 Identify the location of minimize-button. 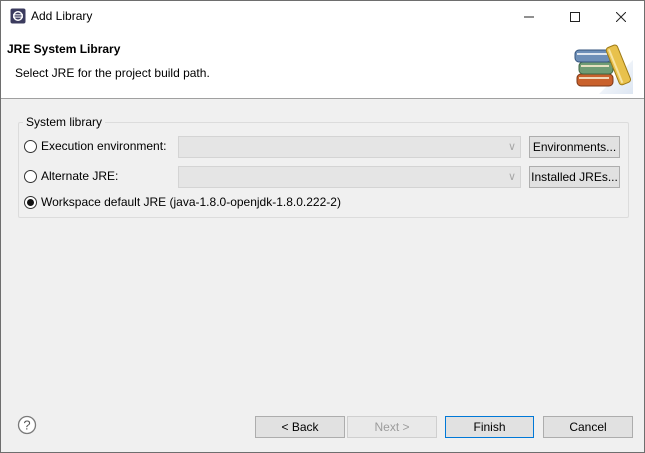
(529, 16).